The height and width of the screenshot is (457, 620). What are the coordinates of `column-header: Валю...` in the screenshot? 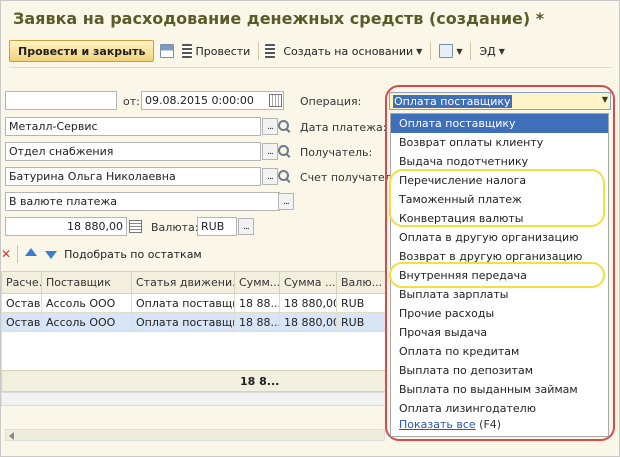 It's located at (361, 282).